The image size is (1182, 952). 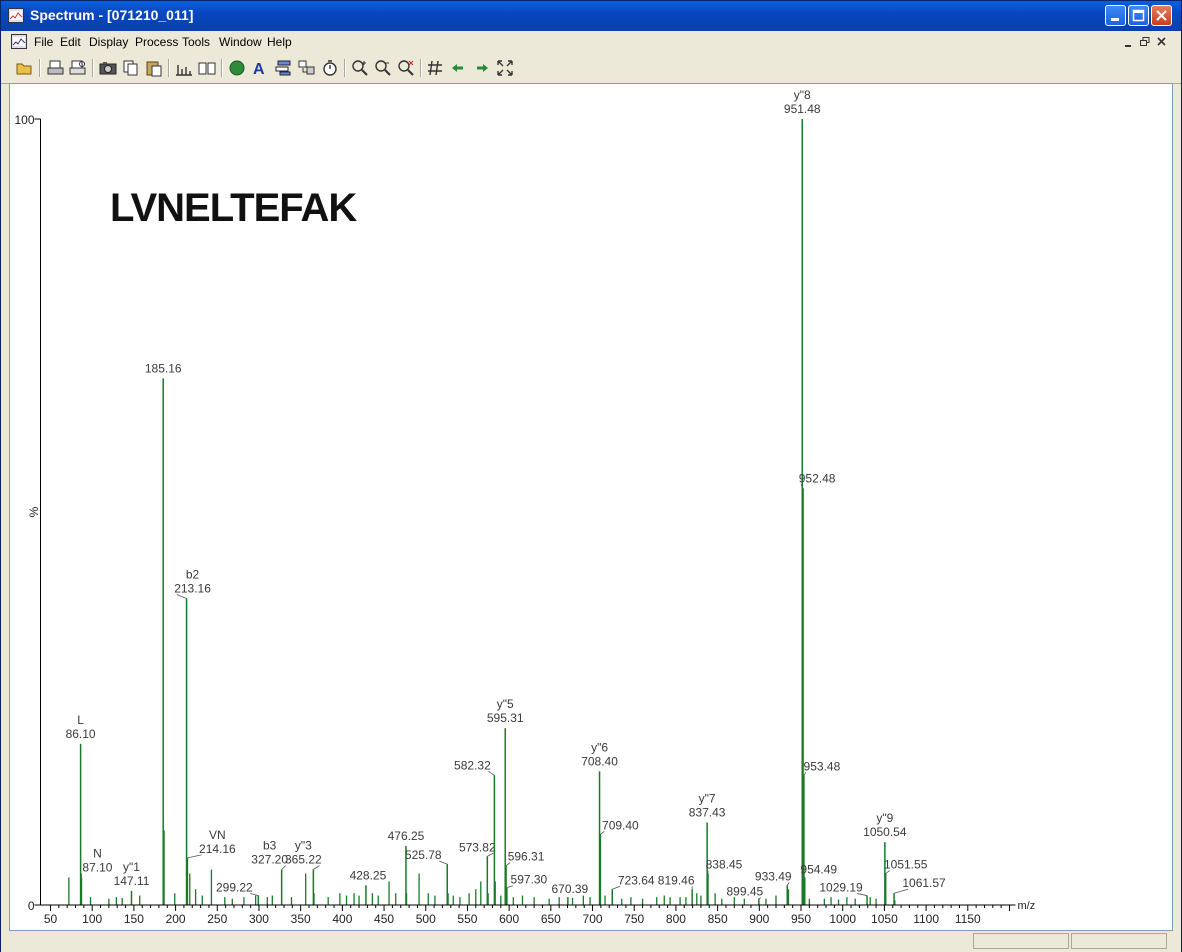 I want to click on peak-ion-label: y"1, so click(x=131, y=867).